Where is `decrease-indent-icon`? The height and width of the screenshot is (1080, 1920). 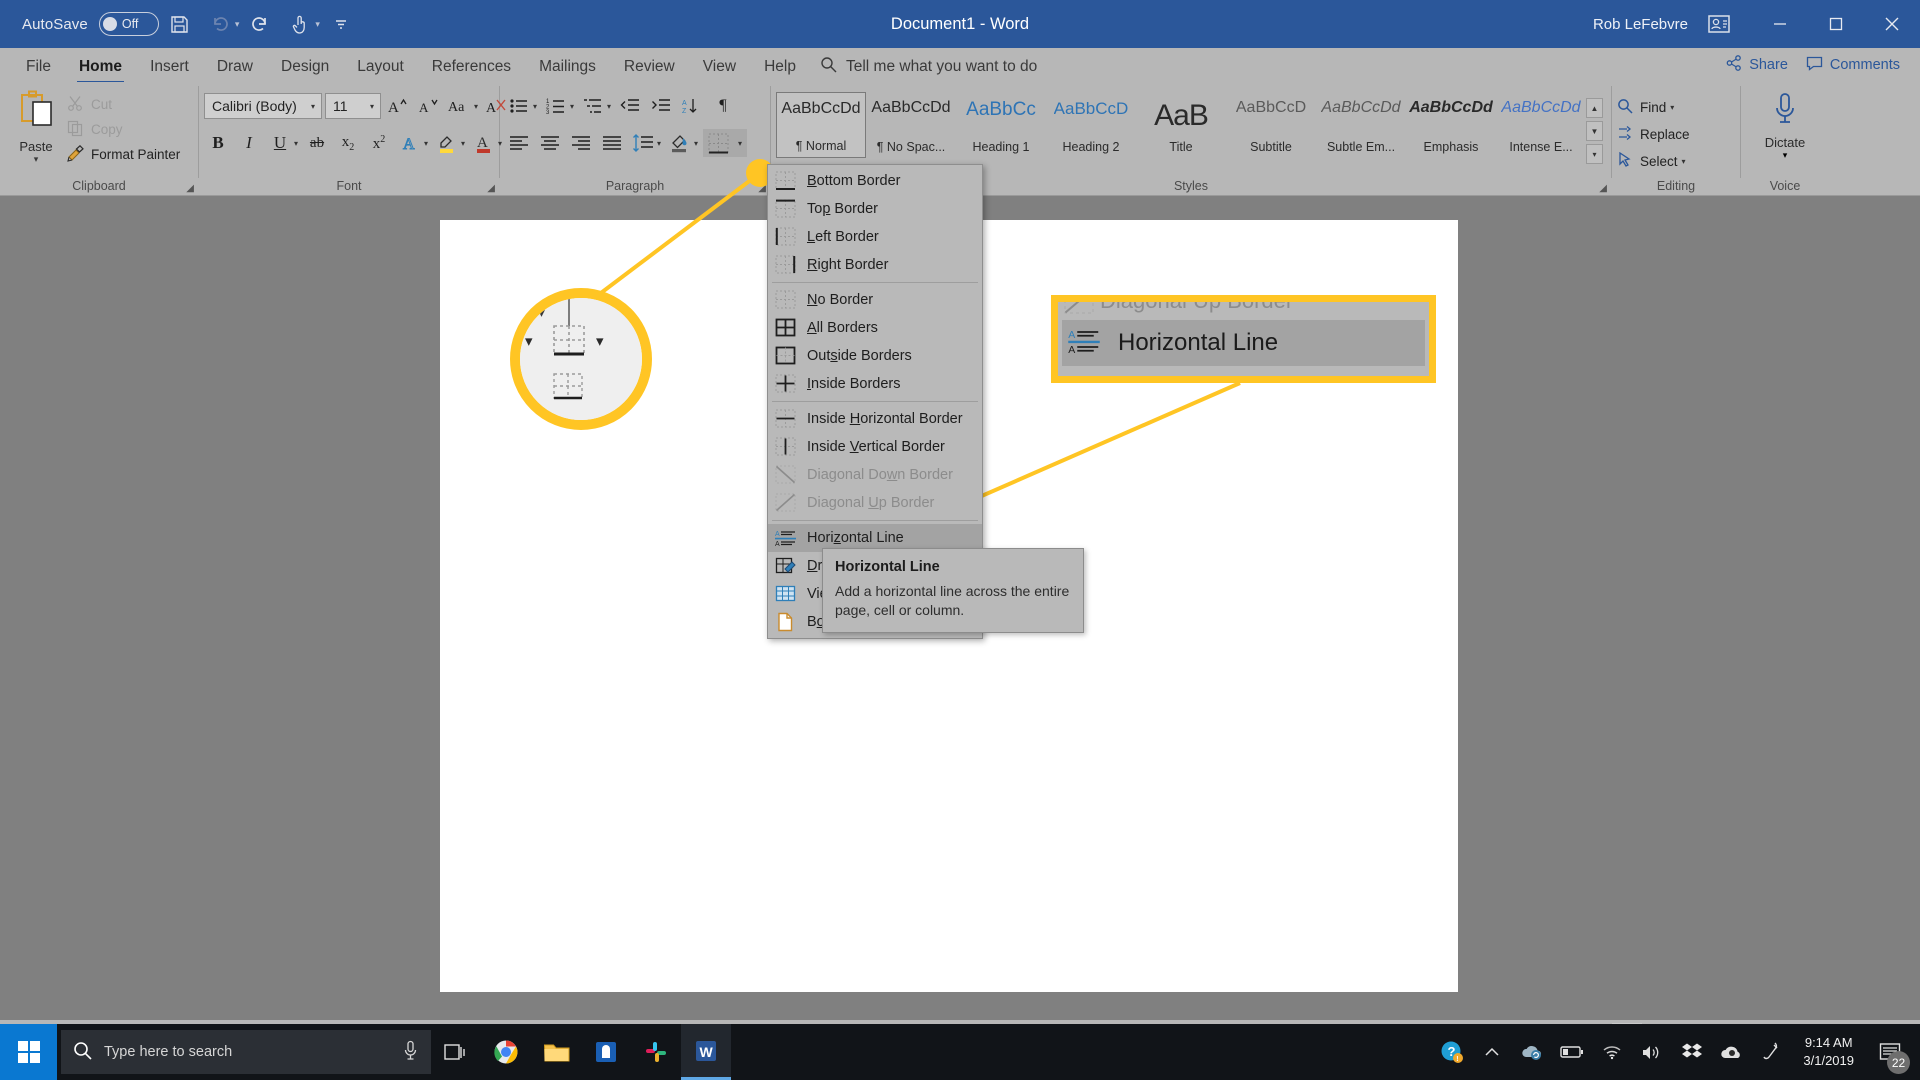
decrease-indent-icon is located at coordinates (630, 106).